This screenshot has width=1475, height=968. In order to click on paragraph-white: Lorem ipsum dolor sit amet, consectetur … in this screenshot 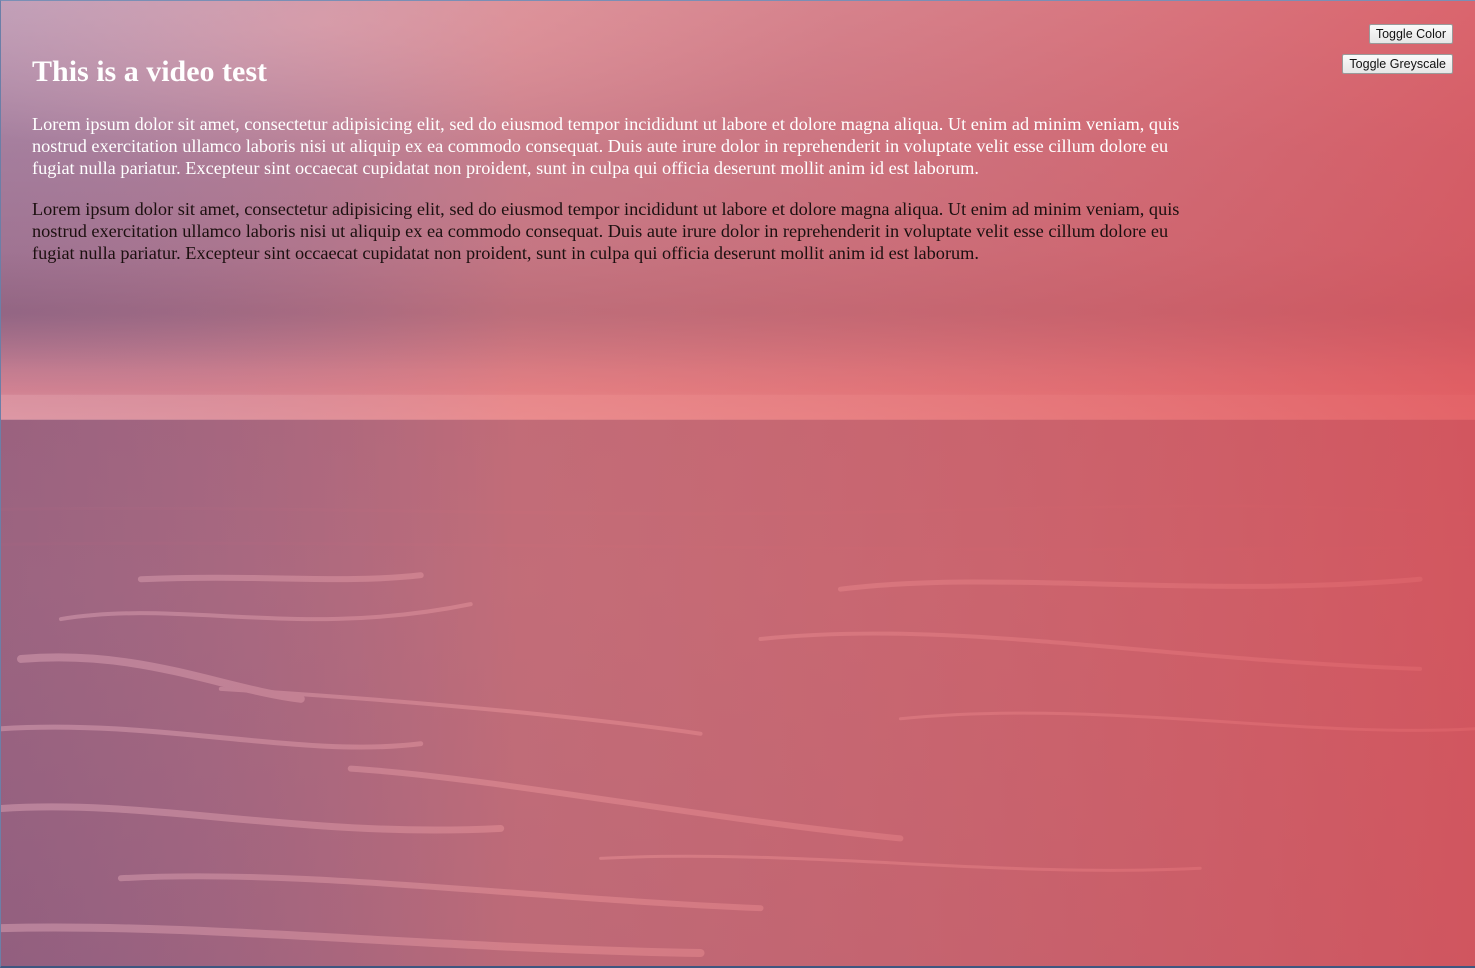, I will do `click(606, 146)`.